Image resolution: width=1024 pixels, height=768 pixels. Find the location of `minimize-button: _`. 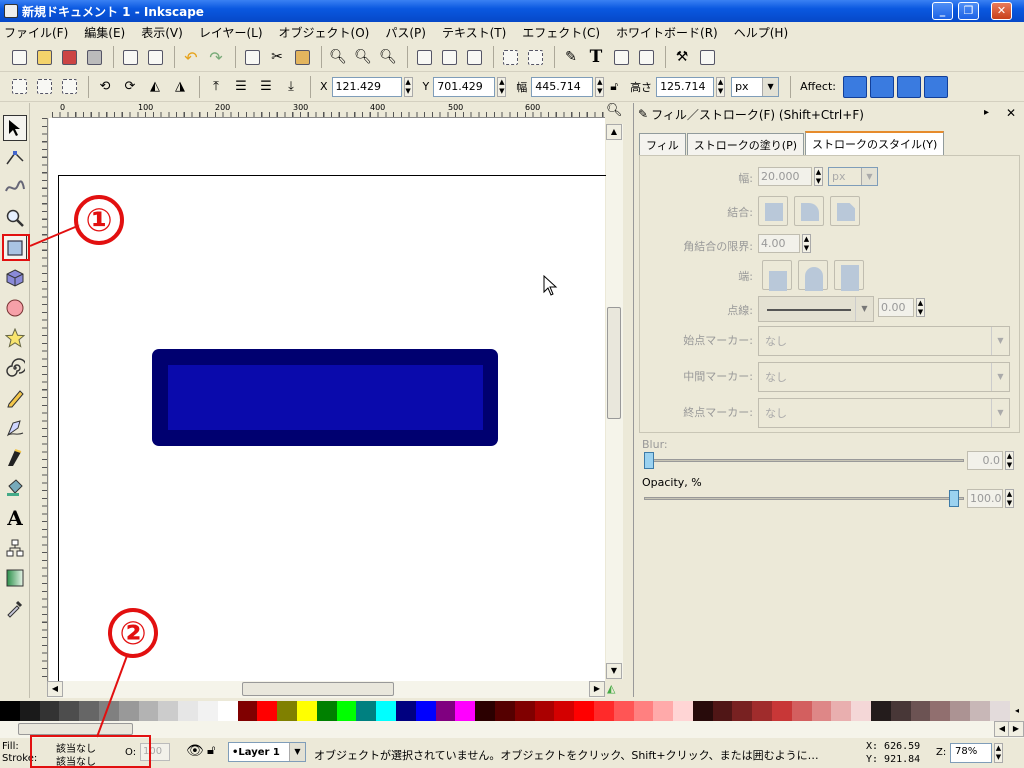

minimize-button: _ is located at coordinates (942, 11).